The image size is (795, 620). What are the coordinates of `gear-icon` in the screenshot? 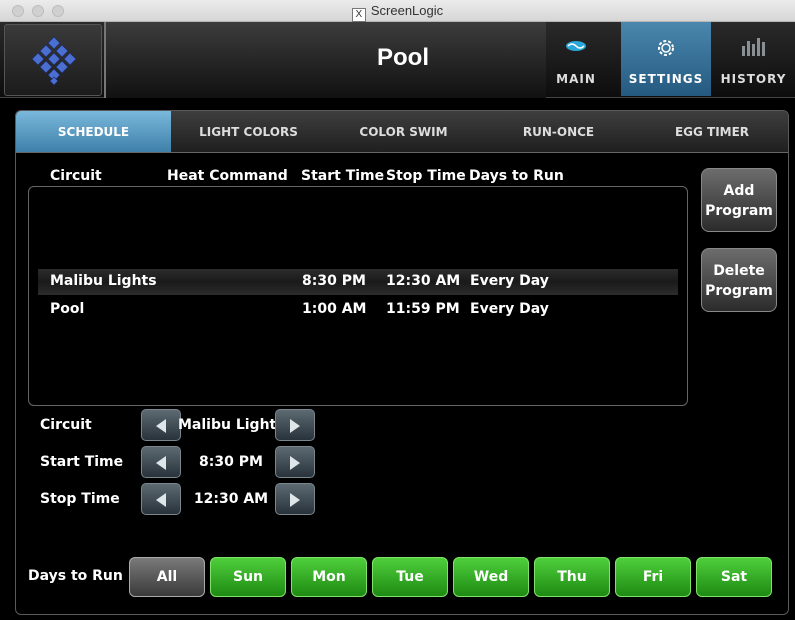 It's located at (666, 47).